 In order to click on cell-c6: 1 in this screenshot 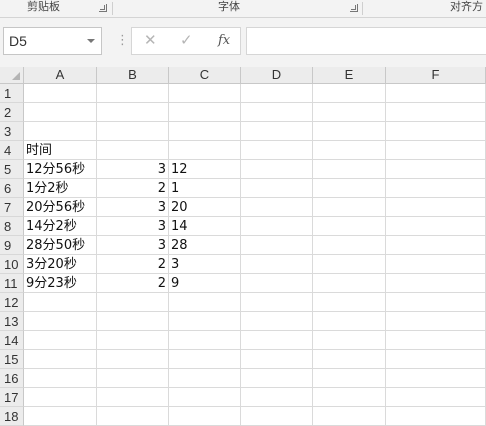, I will do `click(205, 188)`.